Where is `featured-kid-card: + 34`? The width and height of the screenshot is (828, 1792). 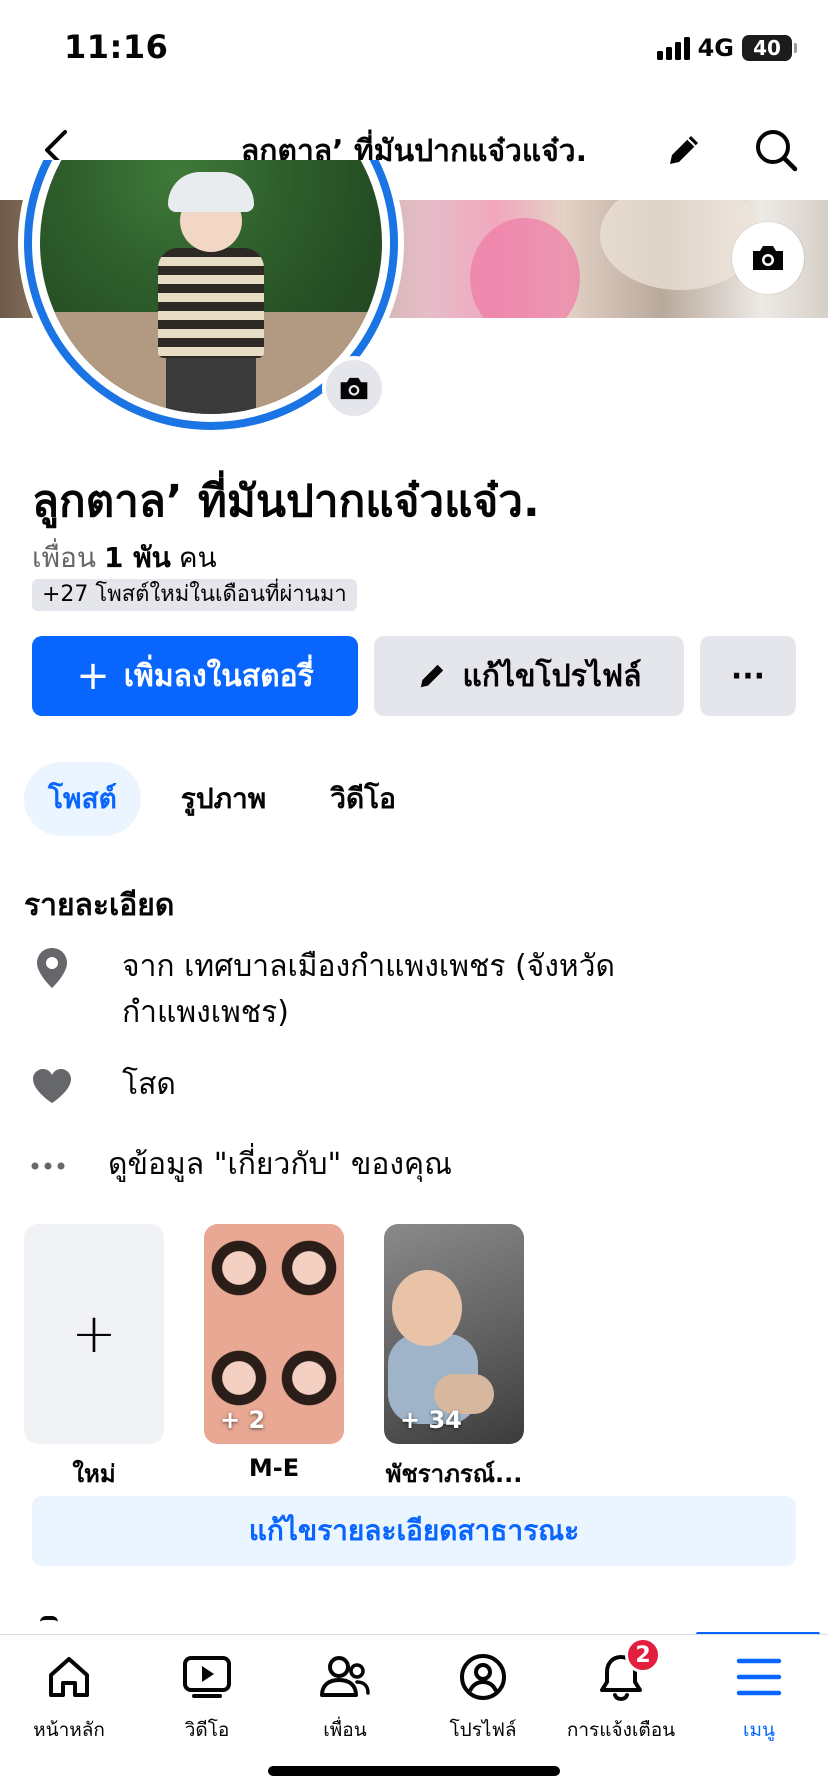 featured-kid-card: + 34 is located at coordinates (454, 1334).